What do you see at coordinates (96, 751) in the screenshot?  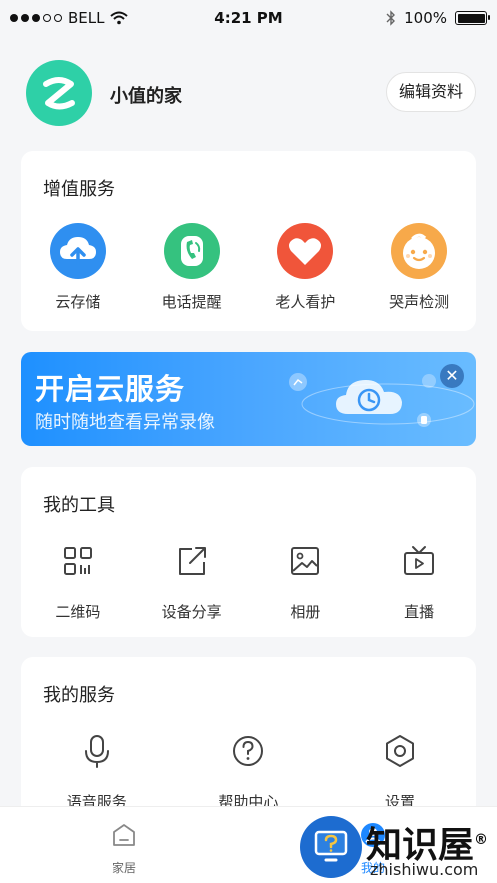 I see `microphone-icon` at bounding box center [96, 751].